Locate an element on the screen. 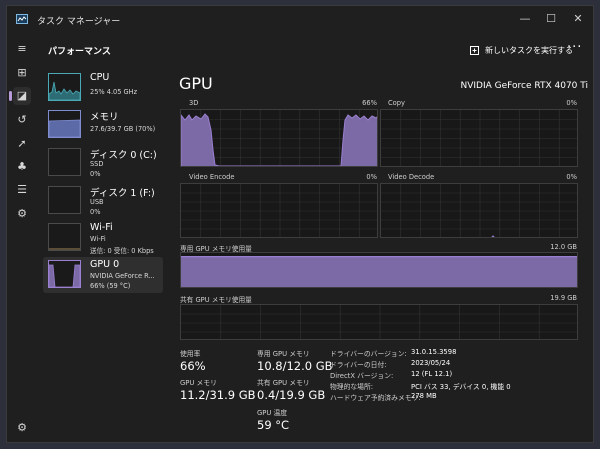 Image resolution: width=600 pixels, height=449 pixels. shared-memory-plot is located at coordinates (379, 322).